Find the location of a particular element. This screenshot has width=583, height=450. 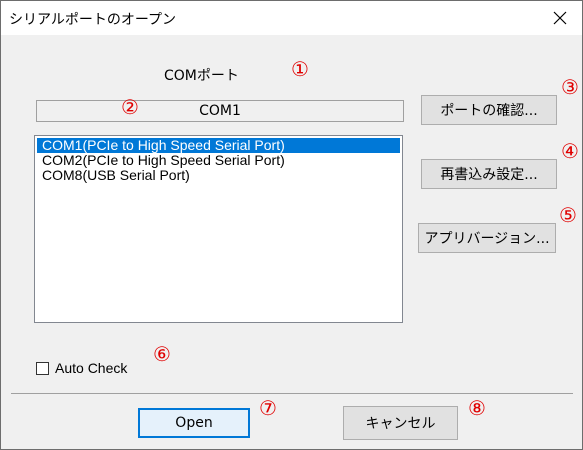

current-port-field: COM1 is located at coordinates (220, 111).